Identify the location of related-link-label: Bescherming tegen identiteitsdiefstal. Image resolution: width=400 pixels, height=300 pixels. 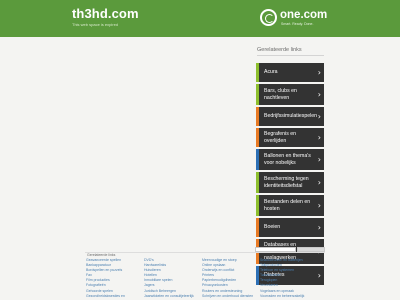
(286, 182).